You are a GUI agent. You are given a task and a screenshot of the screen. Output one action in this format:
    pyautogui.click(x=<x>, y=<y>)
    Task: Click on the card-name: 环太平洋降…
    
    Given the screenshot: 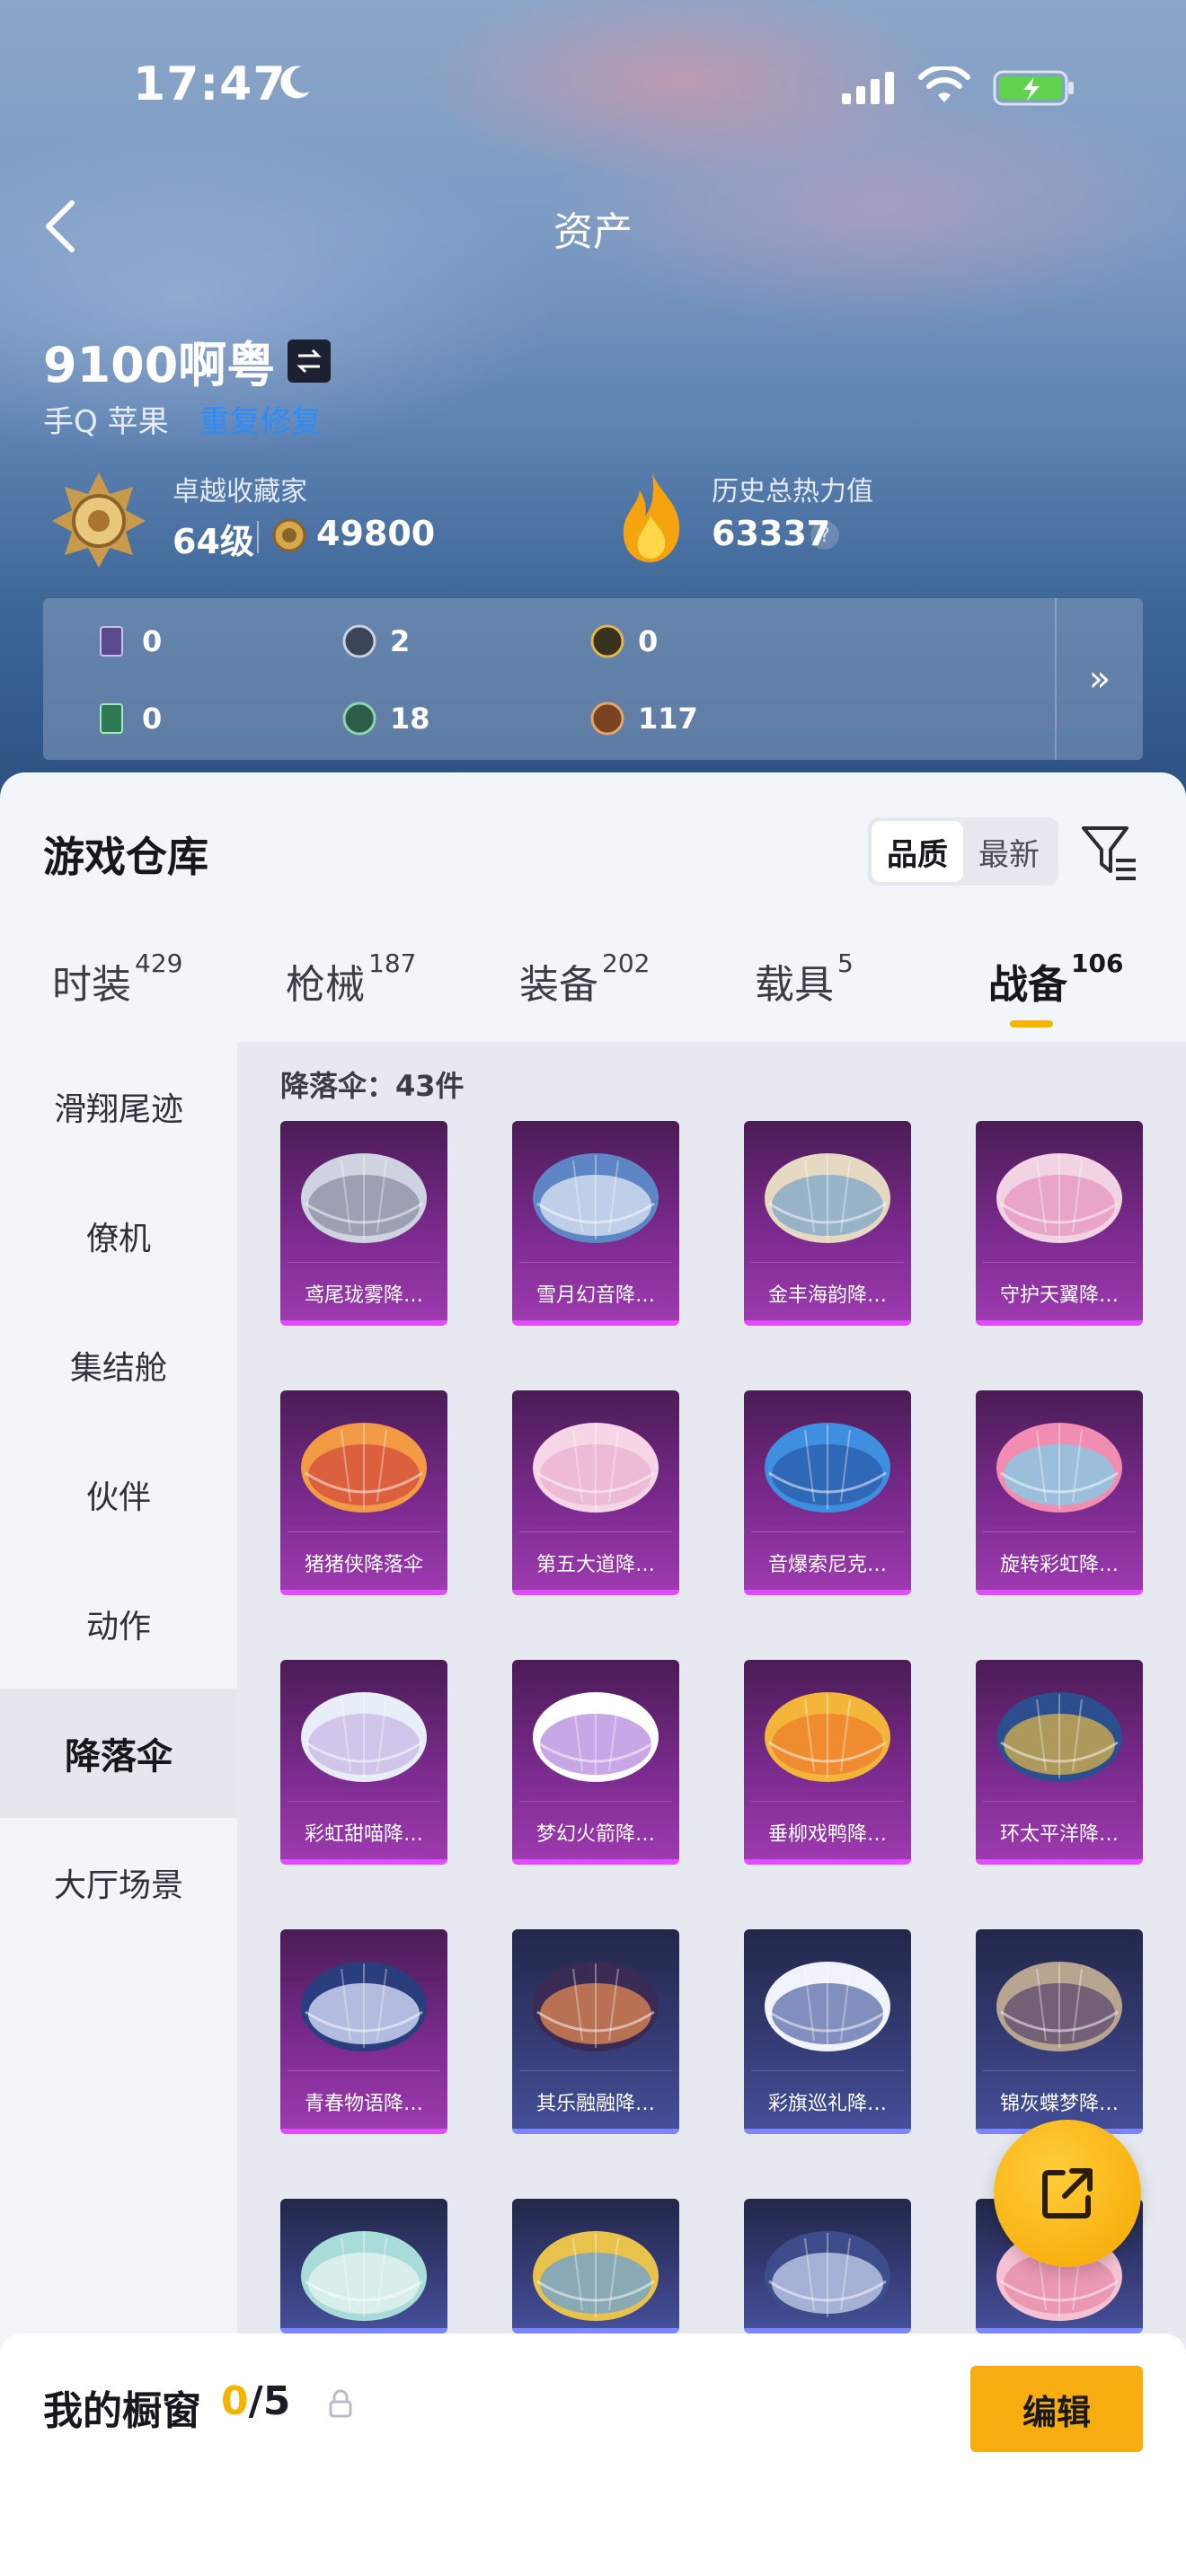 What is the action you would take?
    pyautogui.click(x=1059, y=1834)
    